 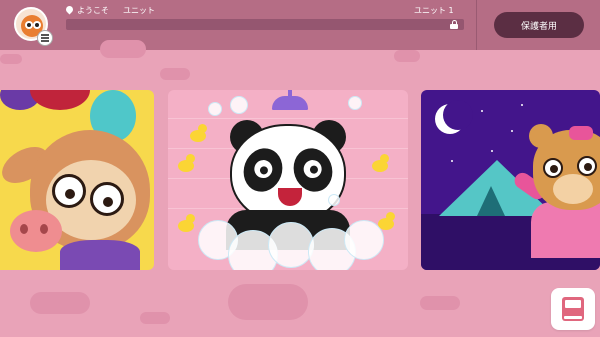 I want to click on panda-mouth, so click(x=290, y=197).